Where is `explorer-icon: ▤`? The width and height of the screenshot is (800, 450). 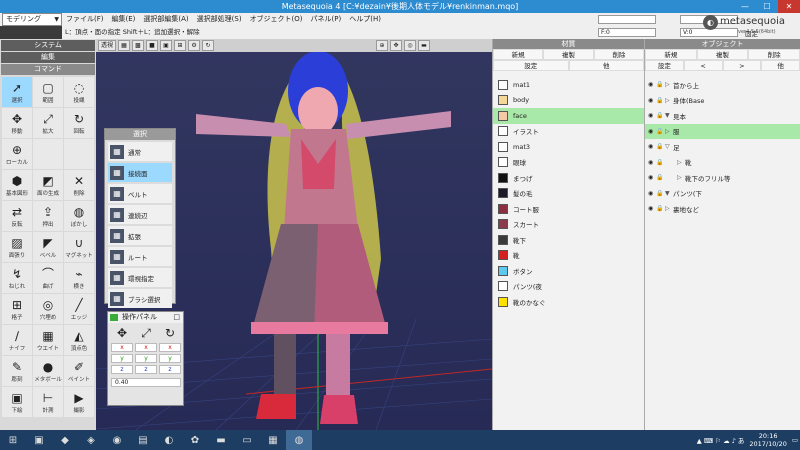 explorer-icon: ▤ is located at coordinates (143, 440).